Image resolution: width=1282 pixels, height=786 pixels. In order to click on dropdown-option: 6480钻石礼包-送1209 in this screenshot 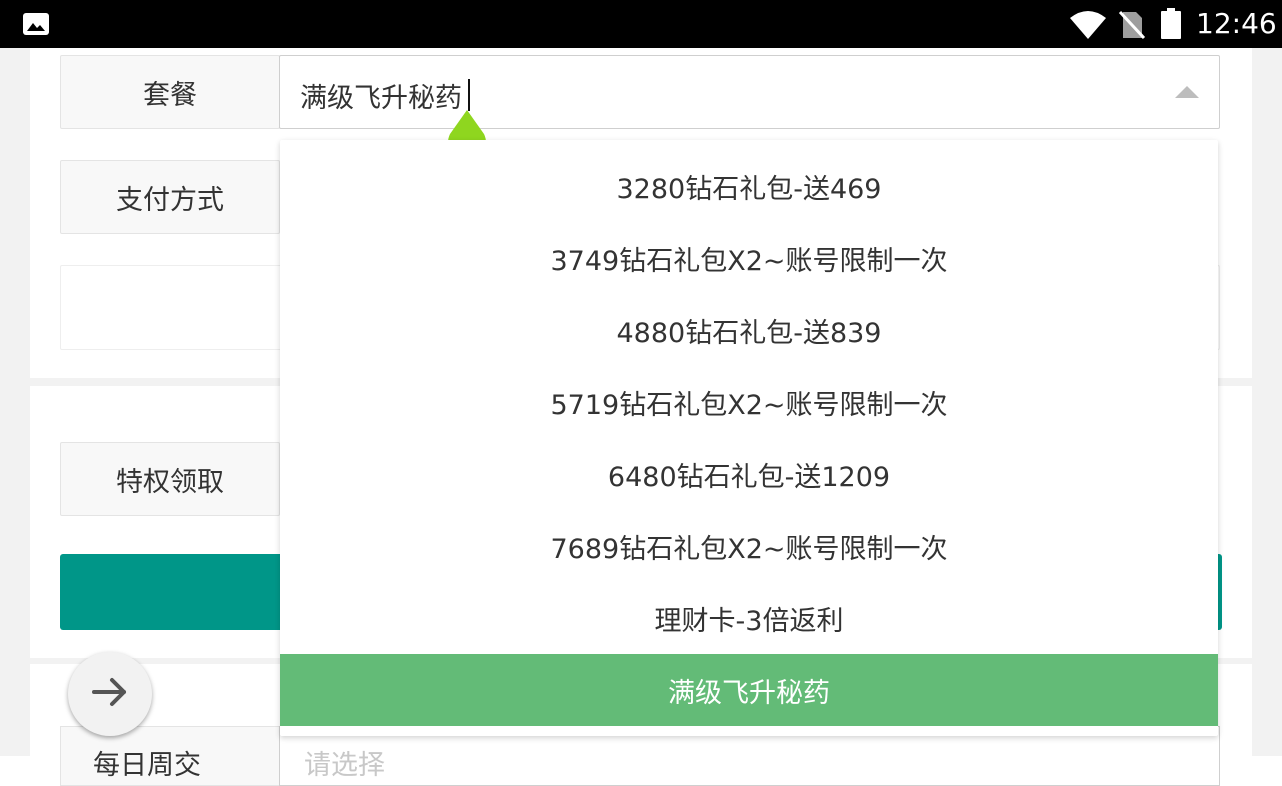, I will do `click(749, 474)`.